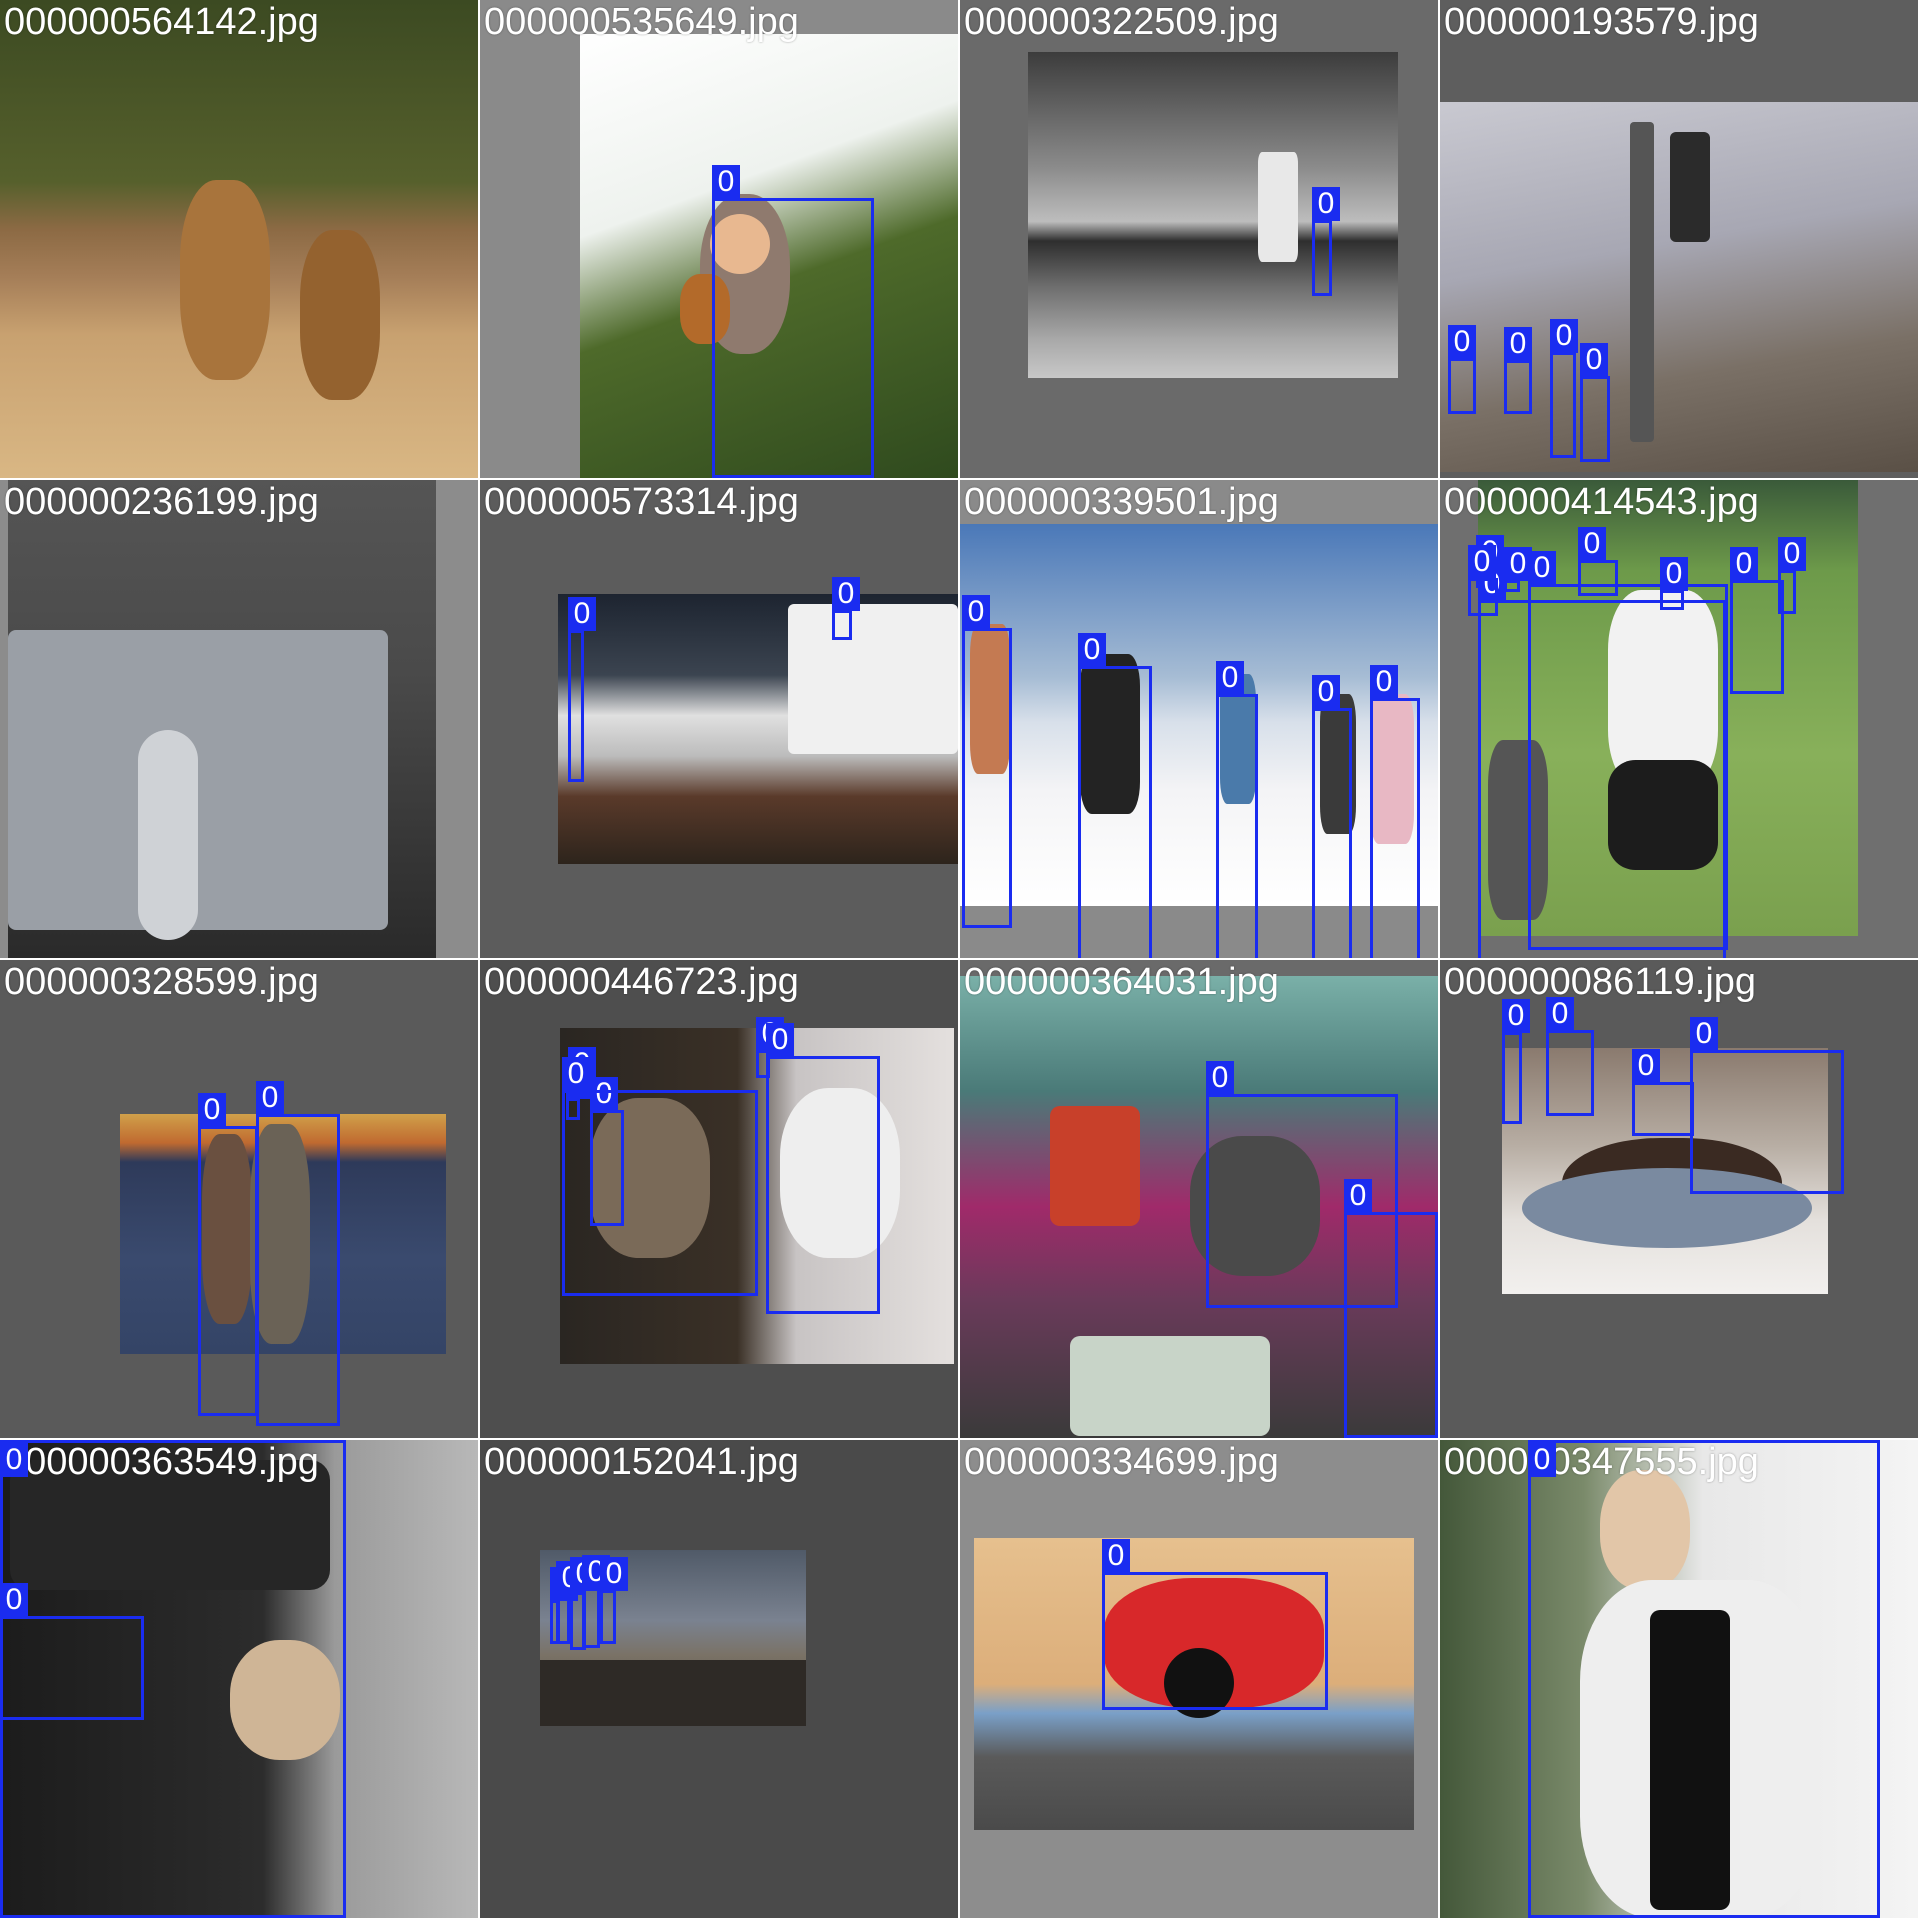 This screenshot has height=1920, width=1920. Describe the element at coordinates (239, 1679) in the screenshot. I see `grid-tile: 000000363549.jpg 0 0` at that location.